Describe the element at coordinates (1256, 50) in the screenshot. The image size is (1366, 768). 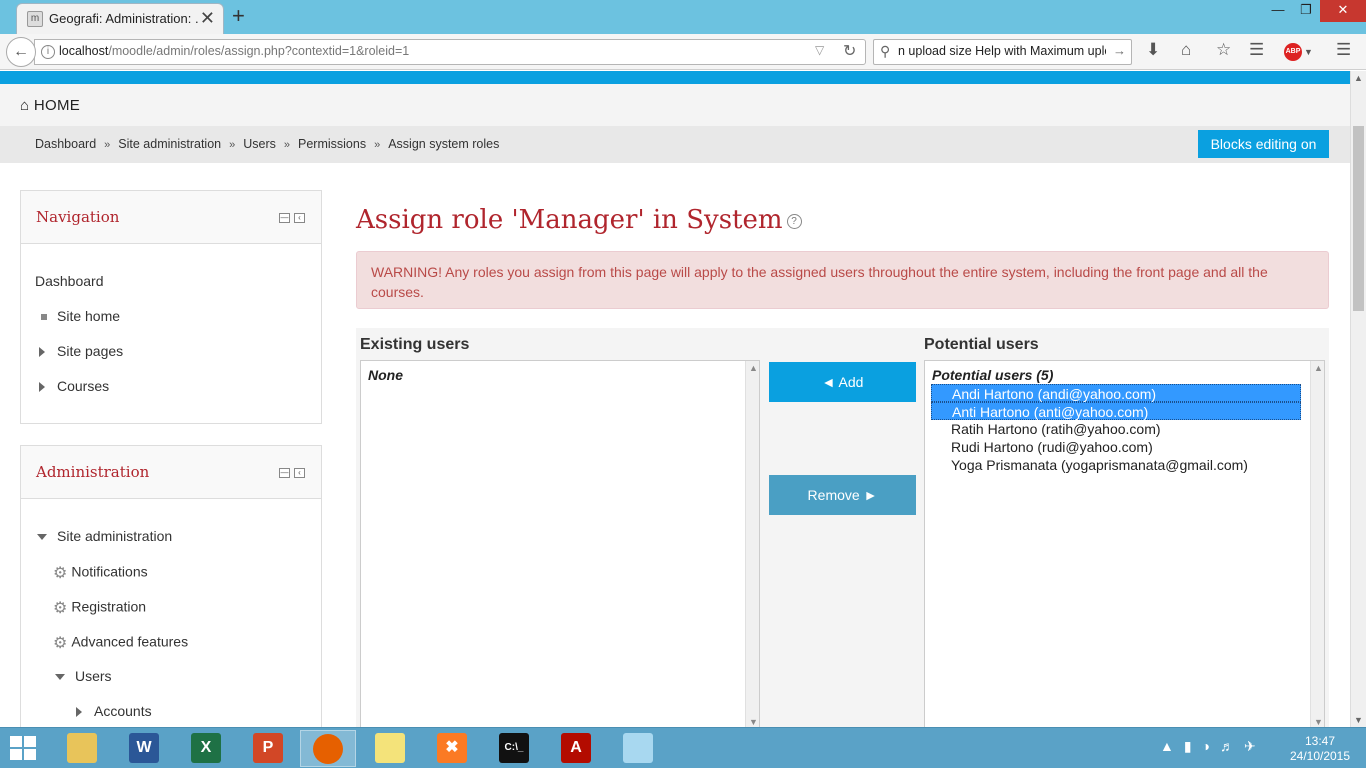
I see `bookmarks-list-icon: ☰` at that location.